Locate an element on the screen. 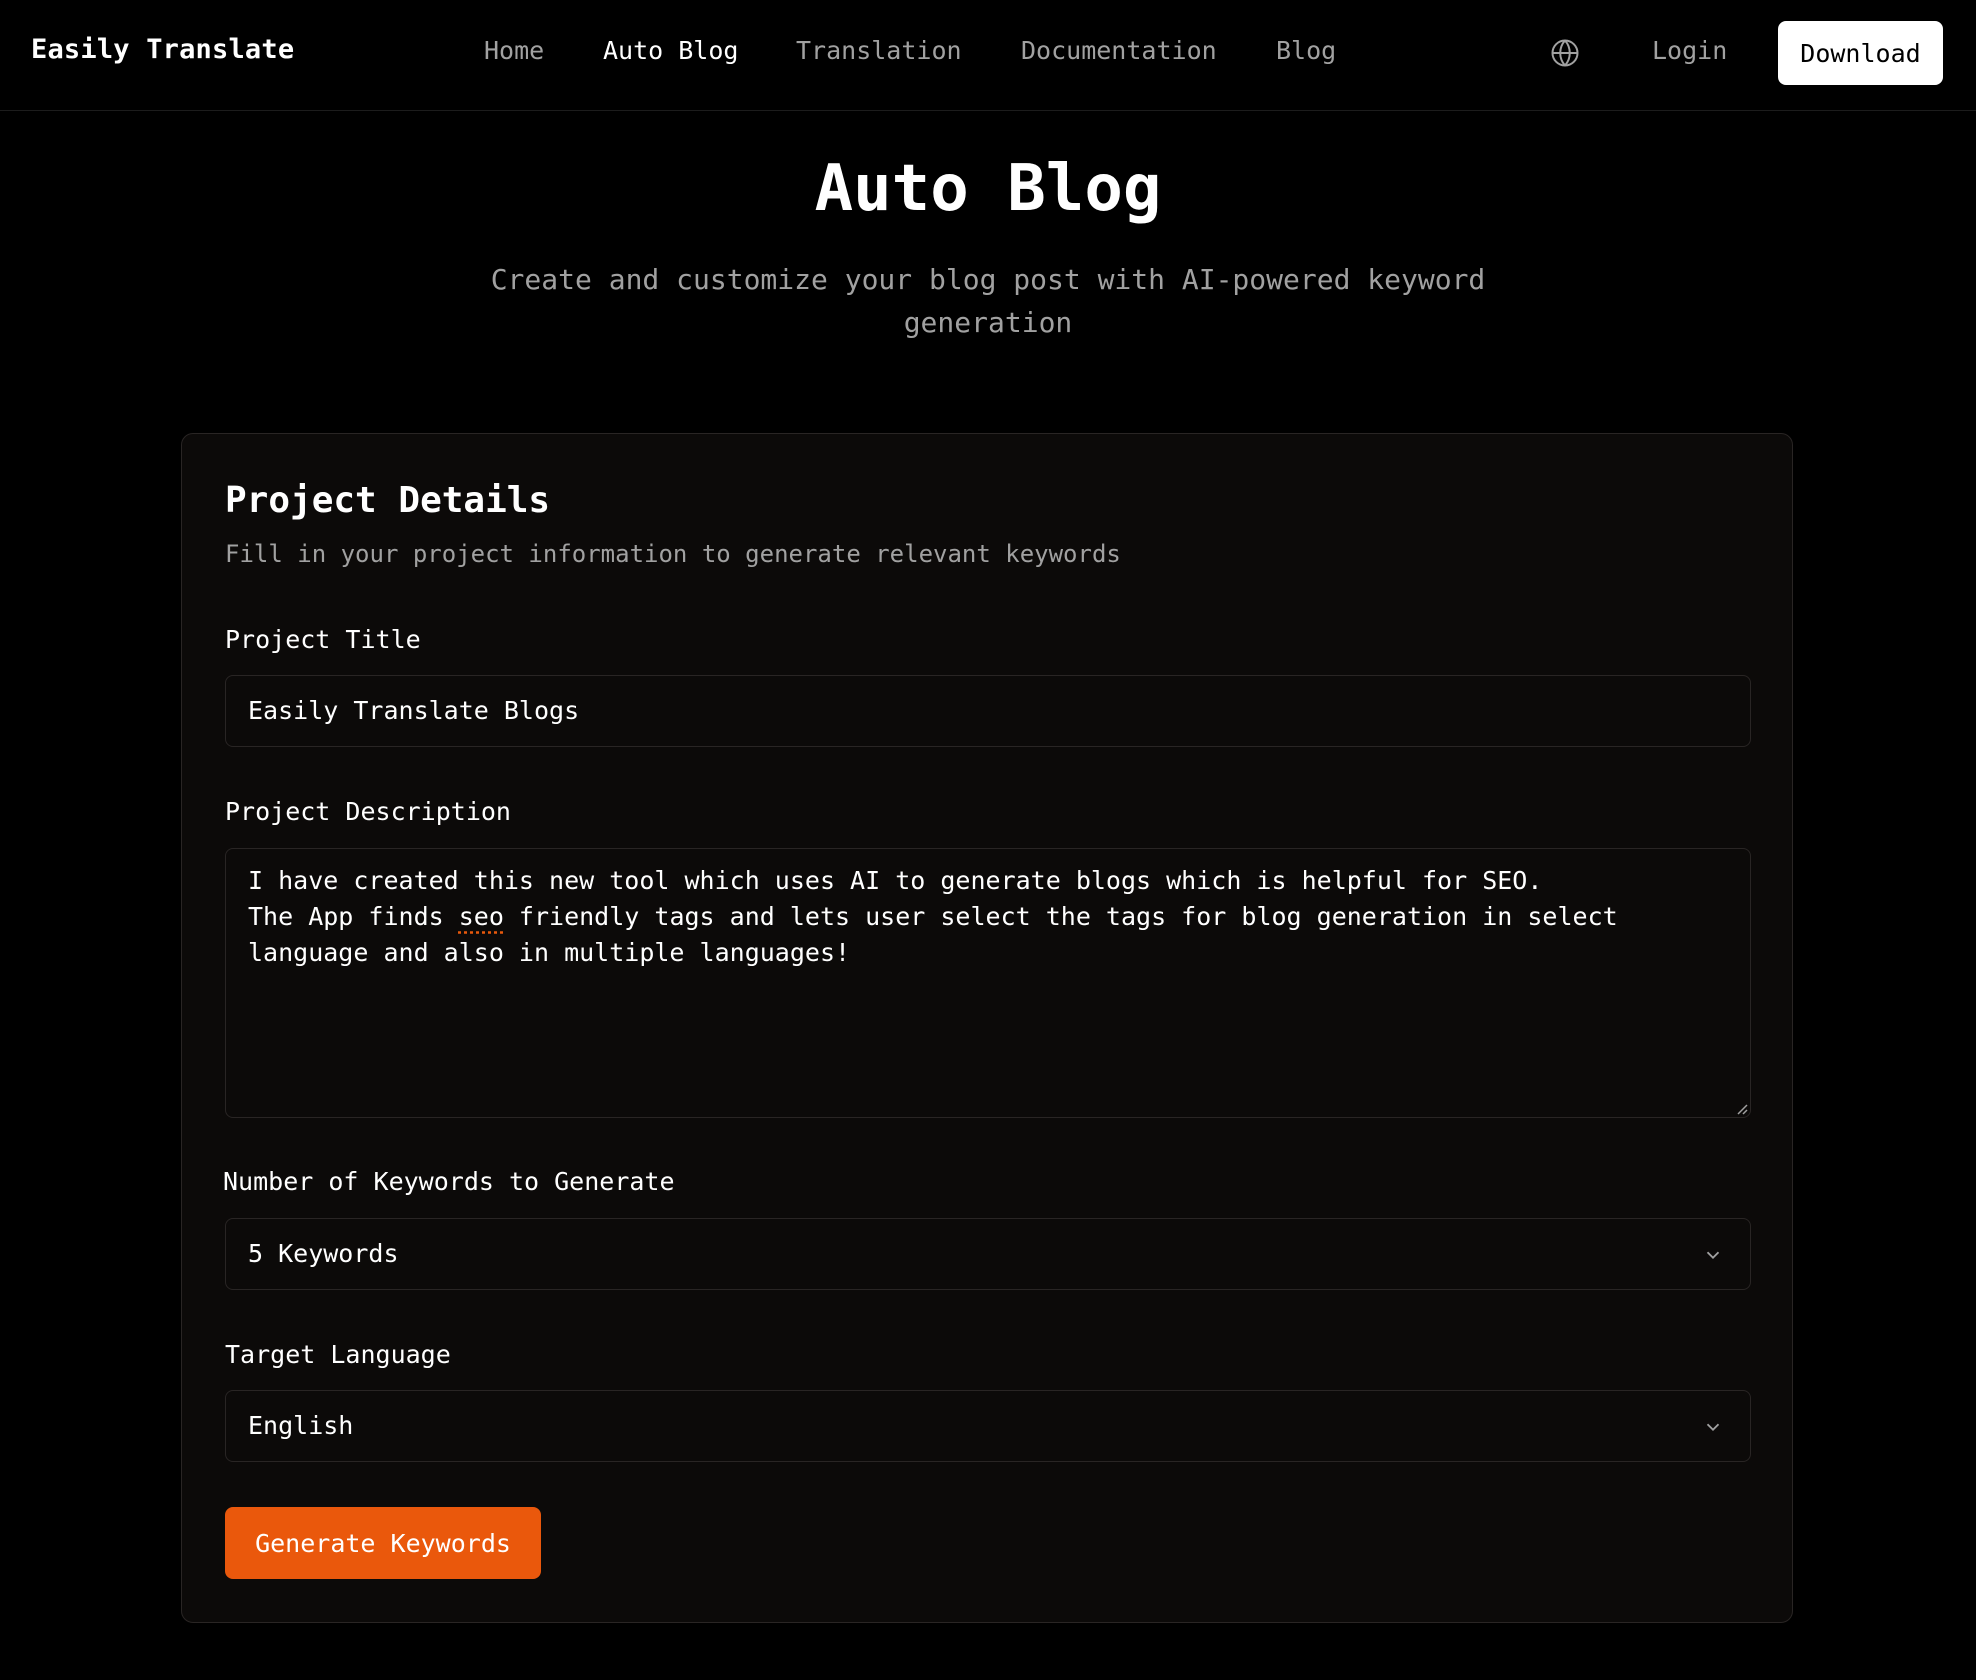  target-language-value: English is located at coordinates (301, 1425).